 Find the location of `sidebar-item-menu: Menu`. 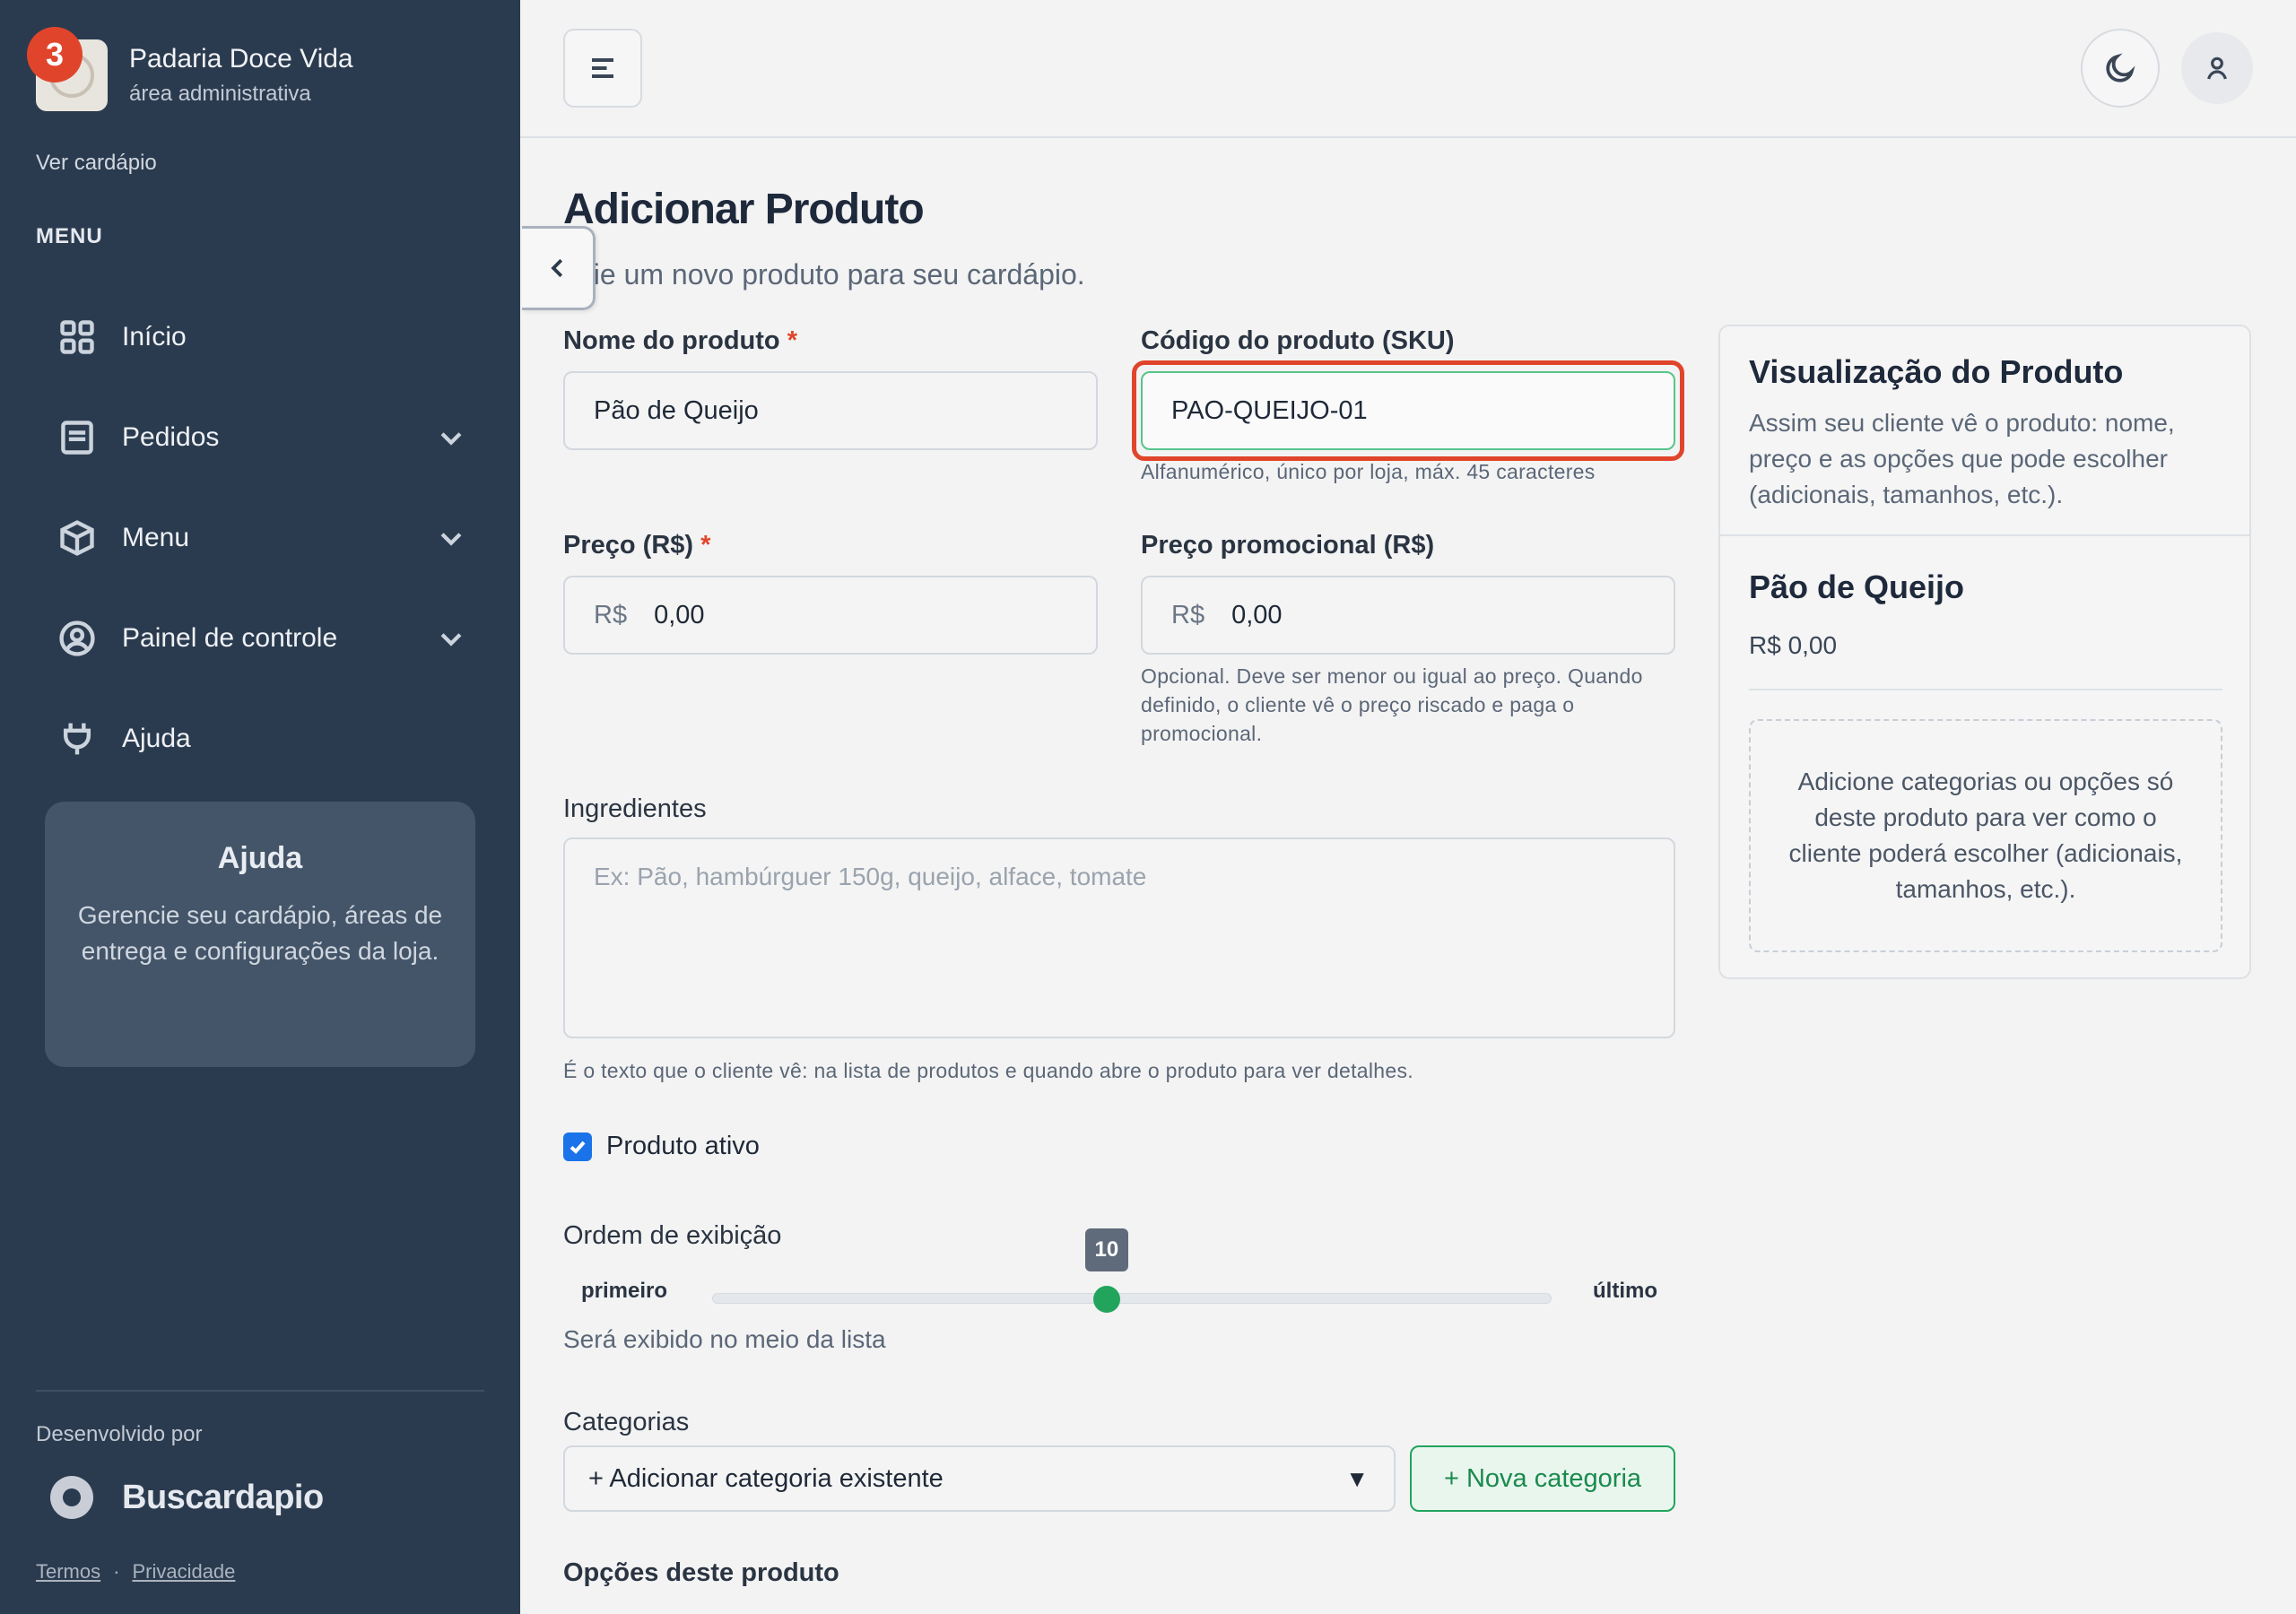

sidebar-item-menu: Menu is located at coordinates (260, 538).